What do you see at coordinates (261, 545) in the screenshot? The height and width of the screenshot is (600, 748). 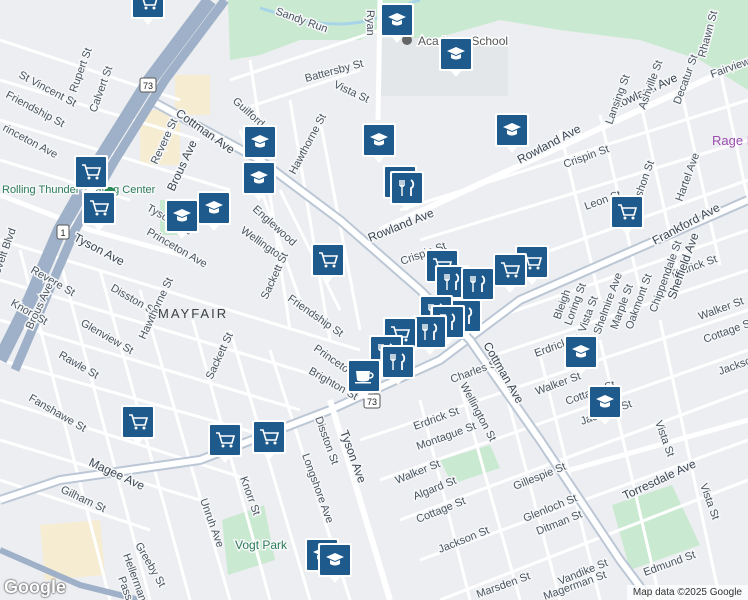 I see `place-label-vogt-park: Vogt Park` at bounding box center [261, 545].